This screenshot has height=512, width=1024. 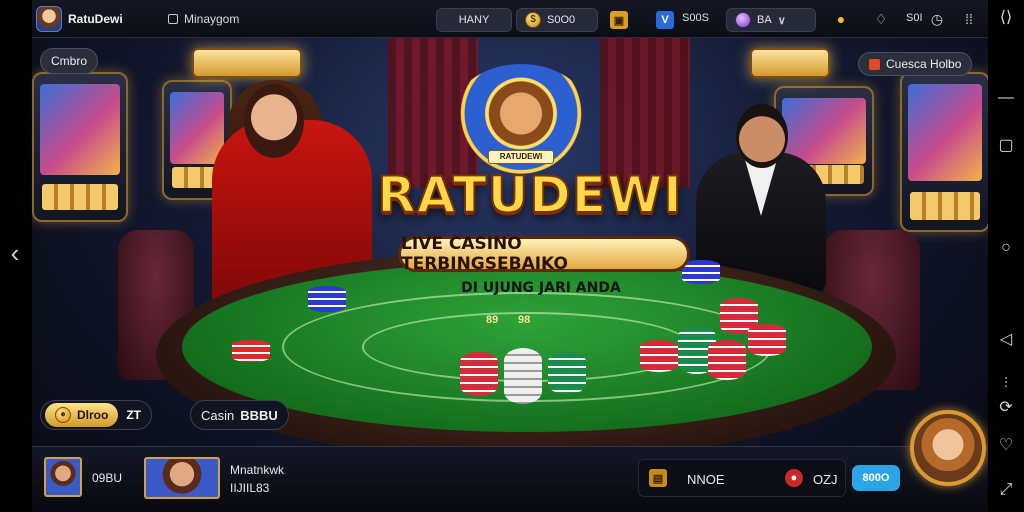 What do you see at coordinates (492, 320) in the screenshot?
I see `felt-number-1: 89` at bounding box center [492, 320].